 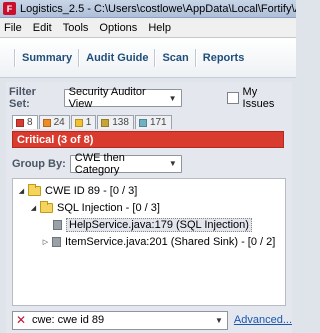 What do you see at coordinates (45, 242) in the screenshot?
I see `expand-icon: ▷` at bounding box center [45, 242].